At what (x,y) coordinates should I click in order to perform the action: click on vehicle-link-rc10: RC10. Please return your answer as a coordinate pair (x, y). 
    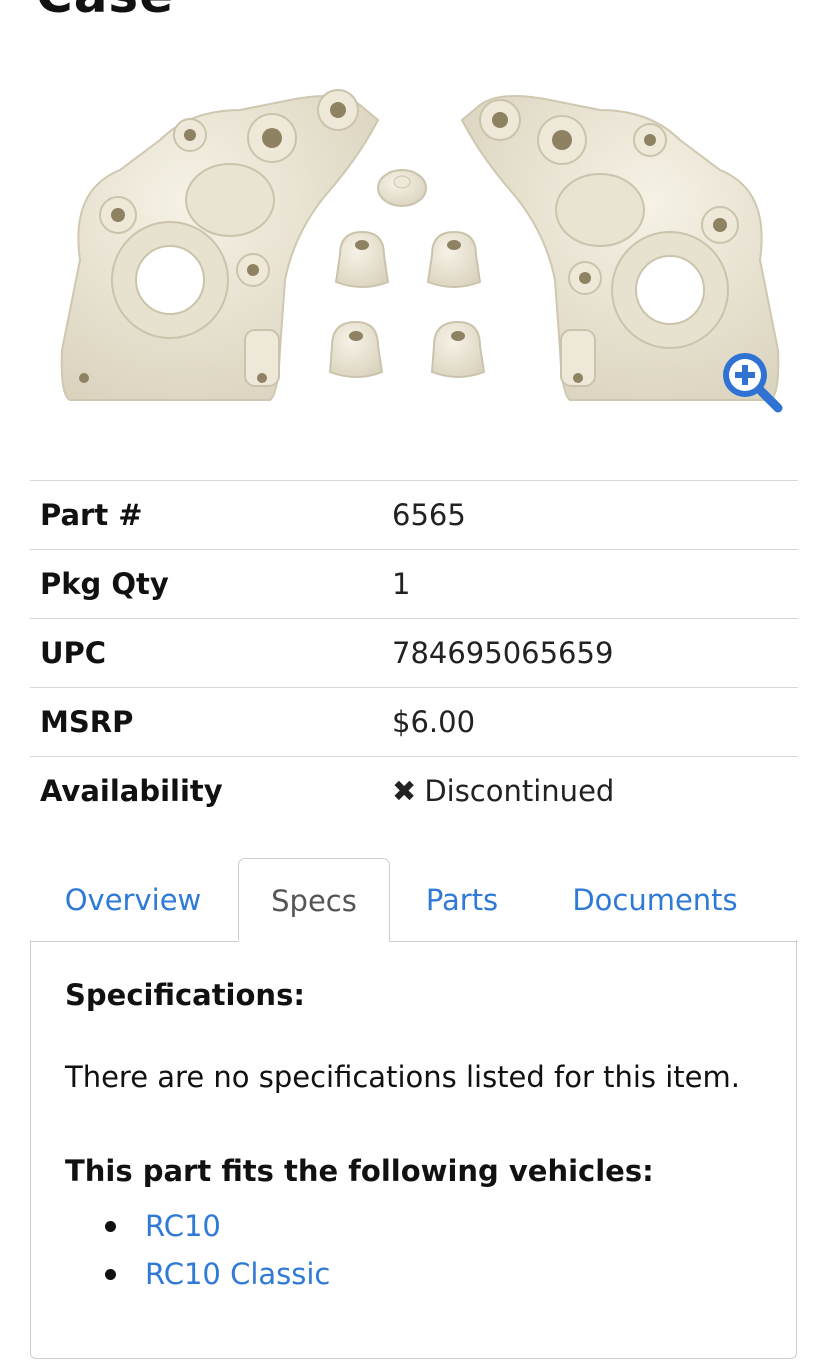
    Looking at the image, I should click on (183, 1226).